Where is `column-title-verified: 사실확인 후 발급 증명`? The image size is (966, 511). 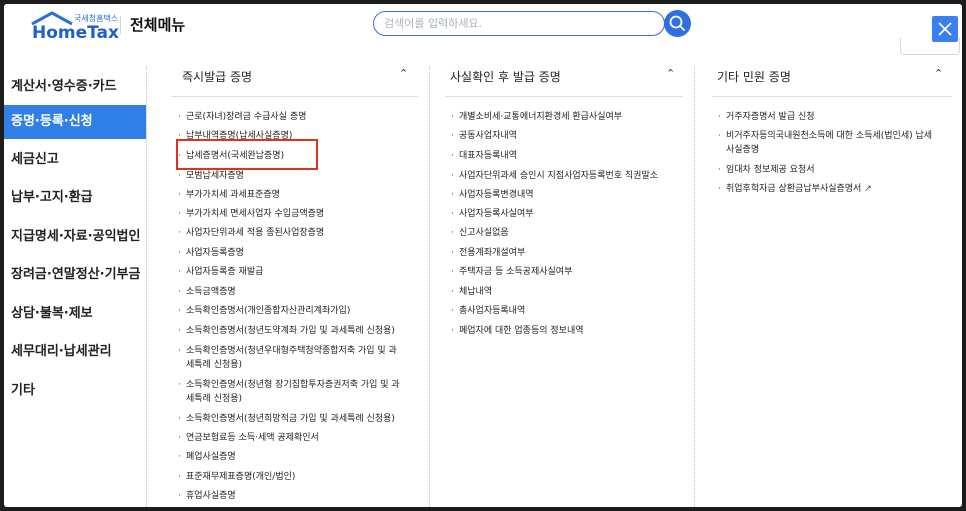 column-title-verified: 사실확인 후 발급 증명 is located at coordinates (505, 76).